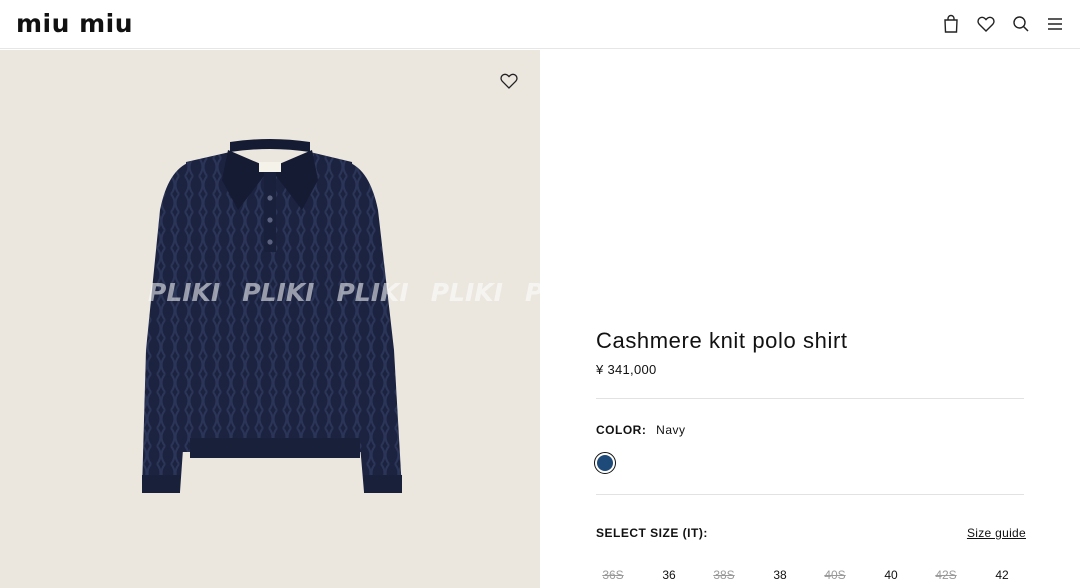 The image size is (1080, 588). What do you see at coordinates (272, 316) in the screenshot?
I see `sweater-illustration` at bounding box center [272, 316].